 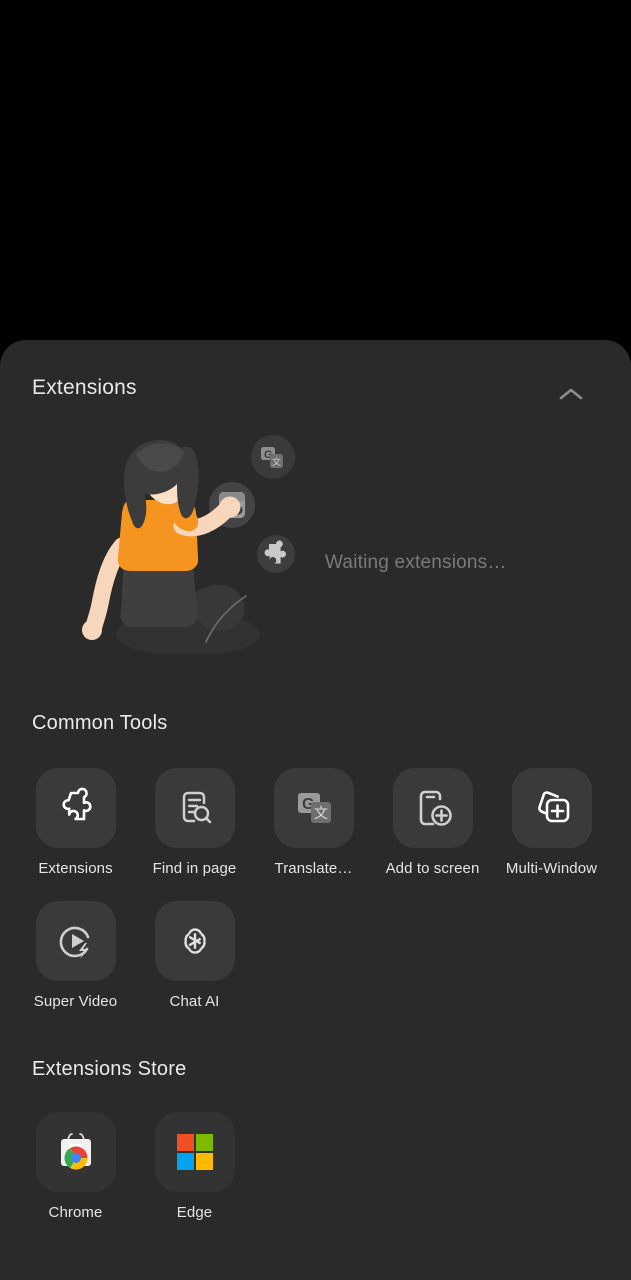 What do you see at coordinates (203, 545) in the screenshot?
I see `person-with-extension-icons-illustration: G 文` at bounding box center [203, 545].